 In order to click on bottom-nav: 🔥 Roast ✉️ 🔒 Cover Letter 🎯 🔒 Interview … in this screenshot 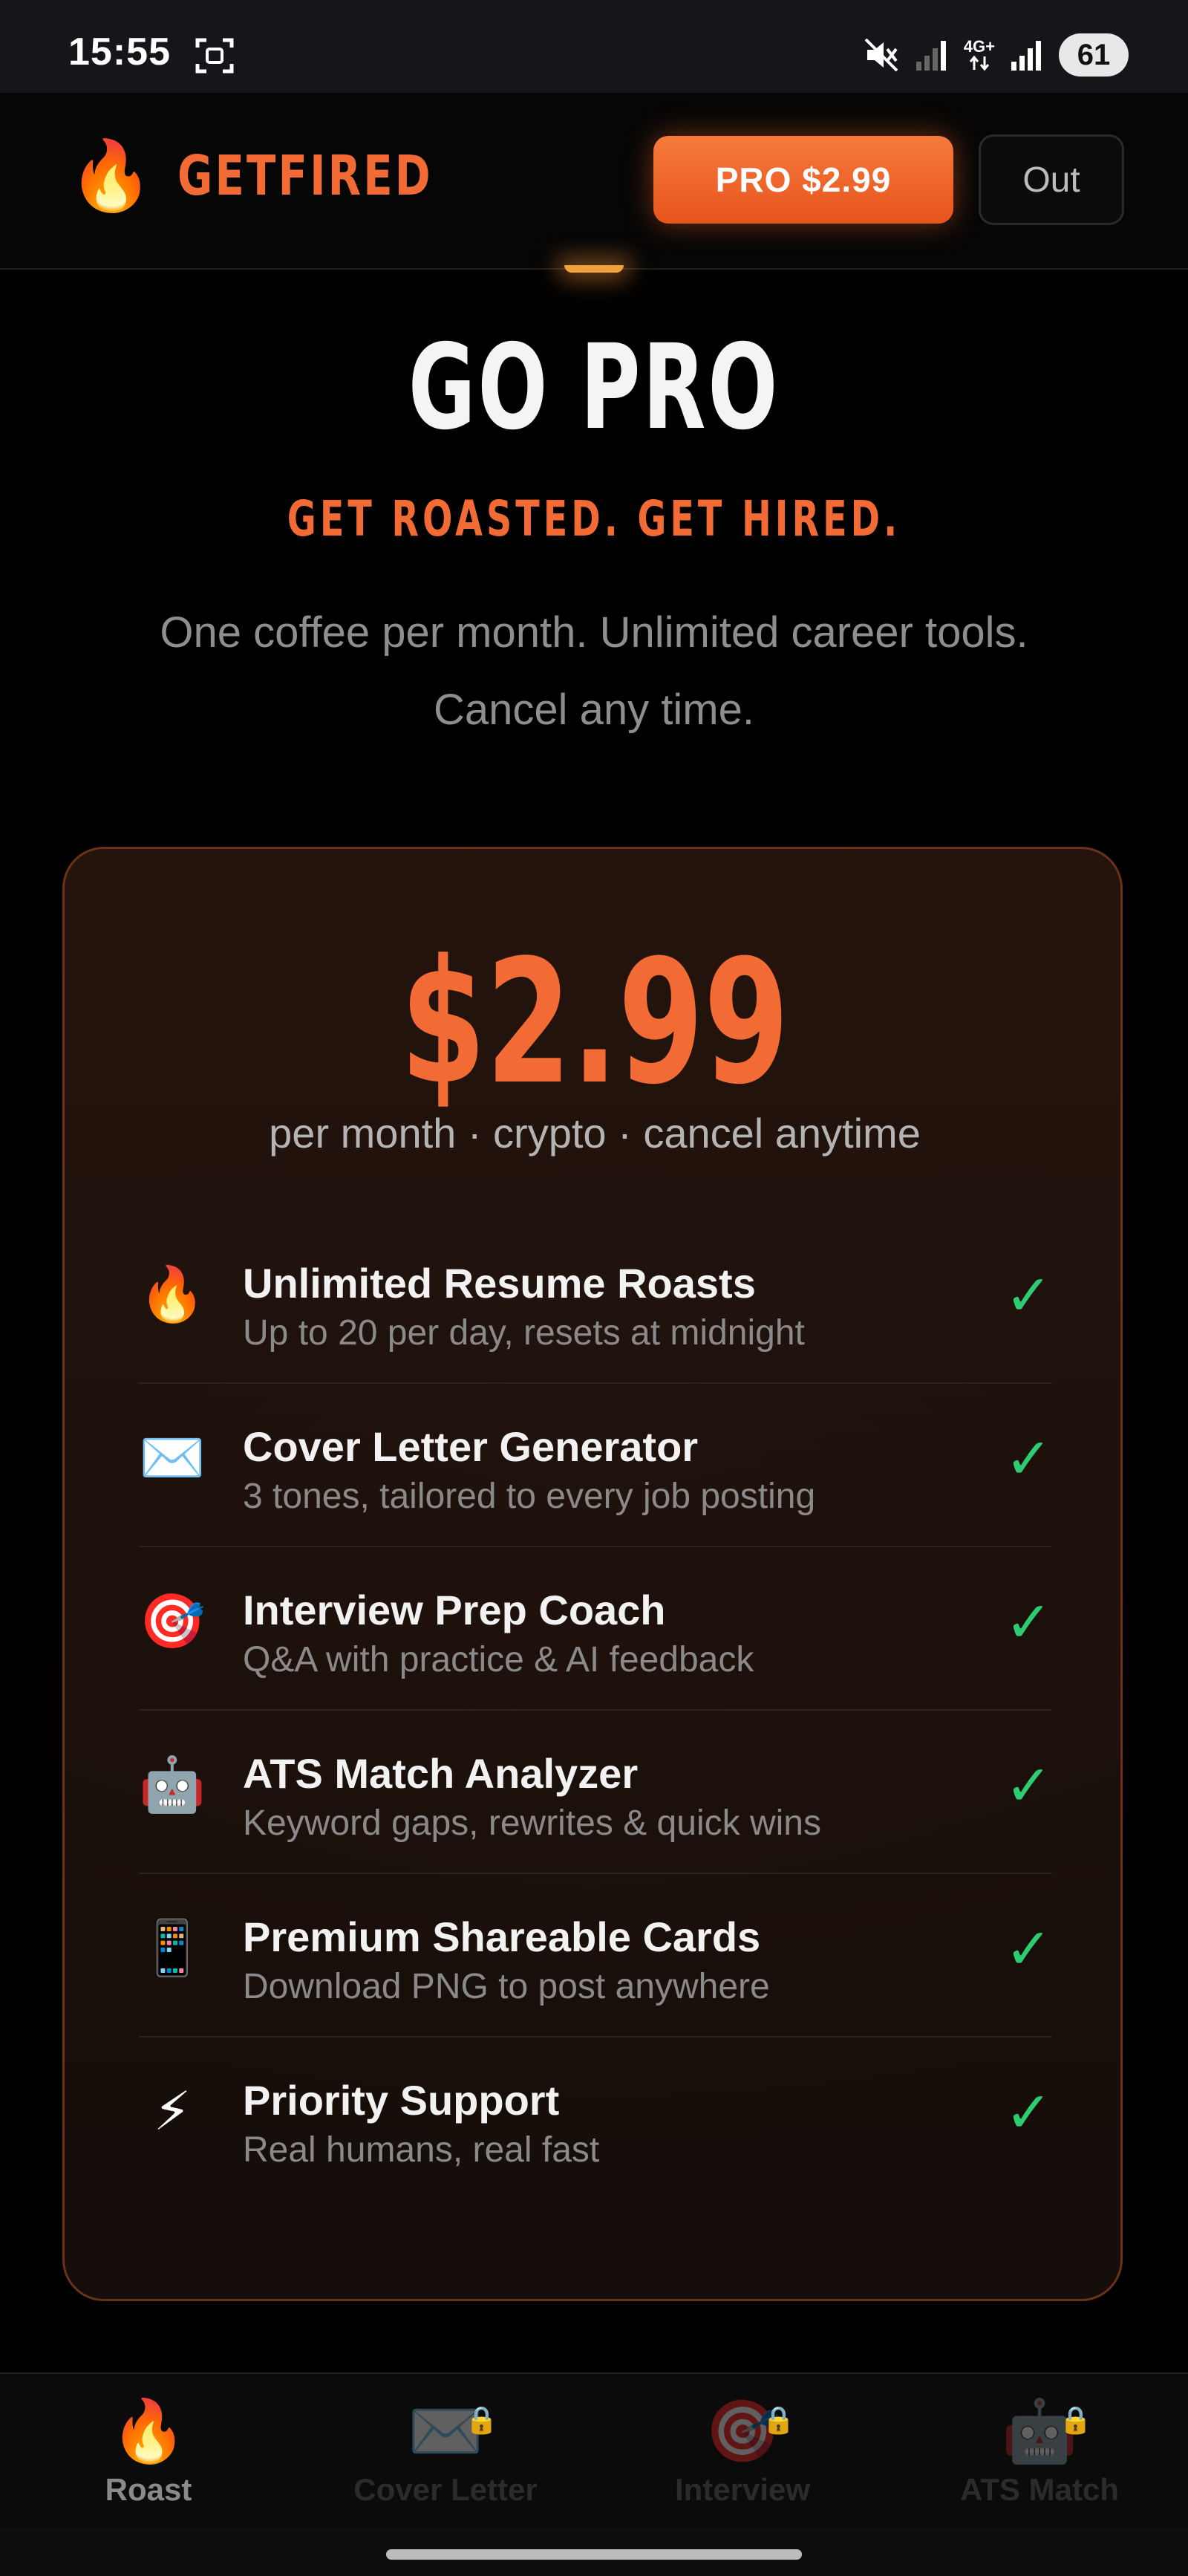, I will do `click(594, 2451)`.